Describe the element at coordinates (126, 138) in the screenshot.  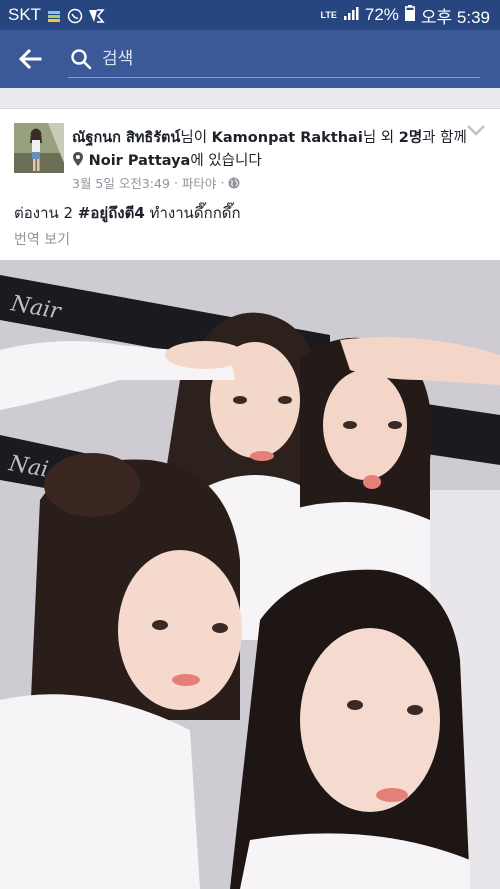
I see `author-name: ณัฐกนก สิทธิรัตน์` at that location.